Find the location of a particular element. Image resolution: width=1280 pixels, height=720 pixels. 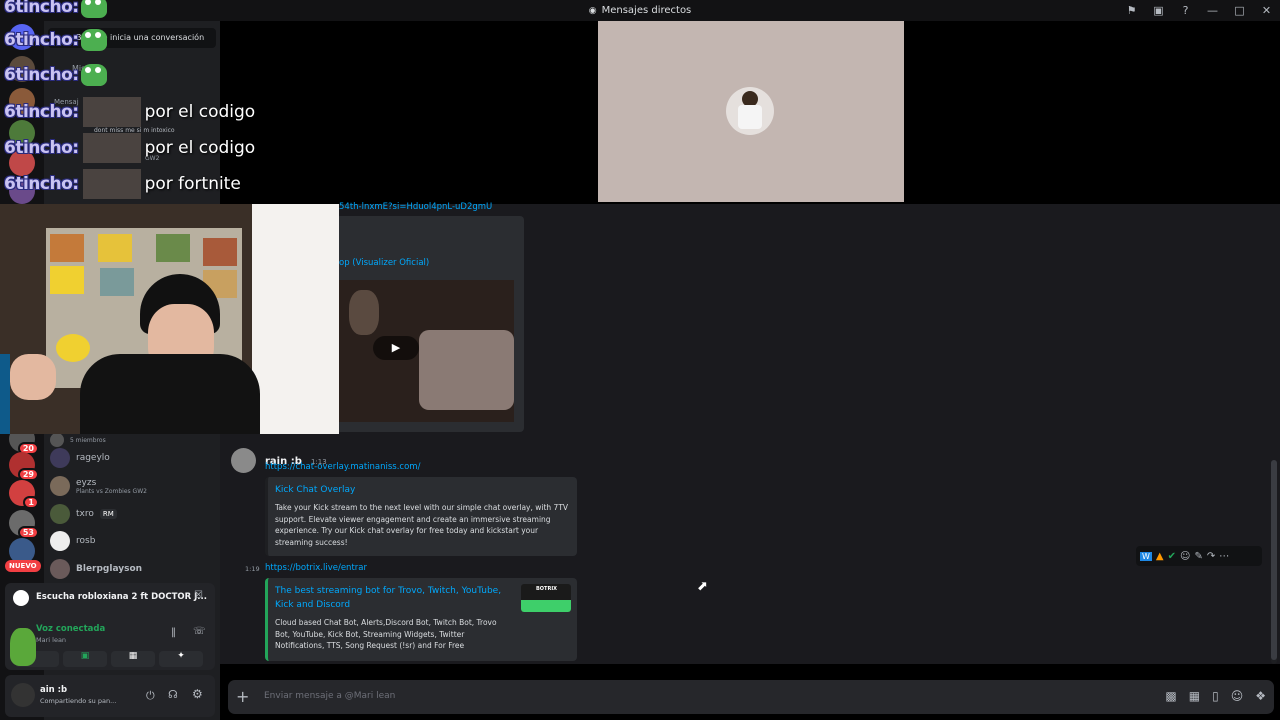

add-attachment-icon: + is located at coordinates (242, 696).